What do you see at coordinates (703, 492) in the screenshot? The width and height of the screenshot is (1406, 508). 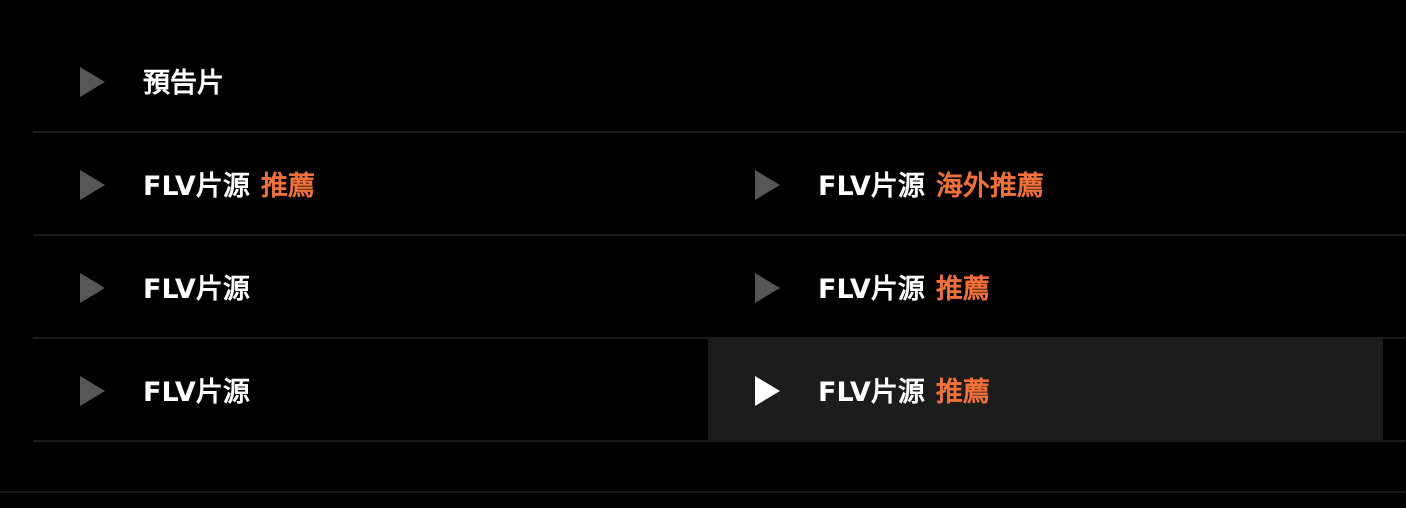 I see `bottom-divider` at bounding box center [703, 492].